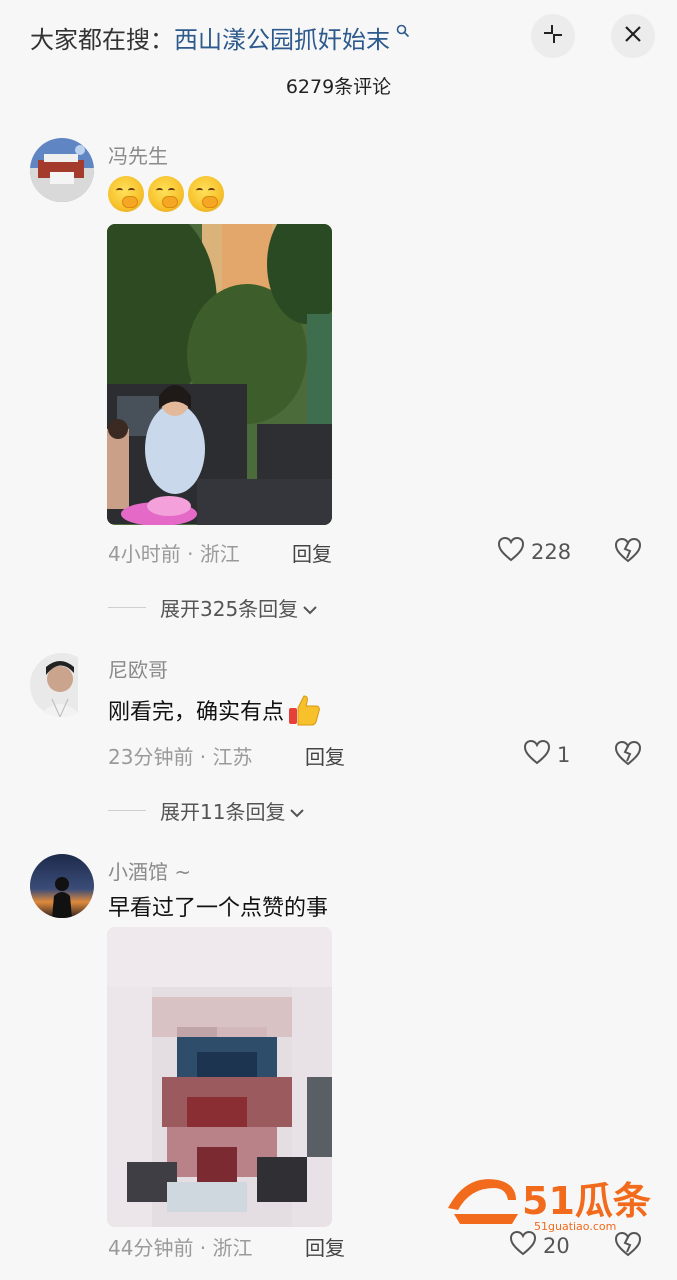  I want to click on comment-meta: 23分钟前 · 江苏, so click(180, 755).